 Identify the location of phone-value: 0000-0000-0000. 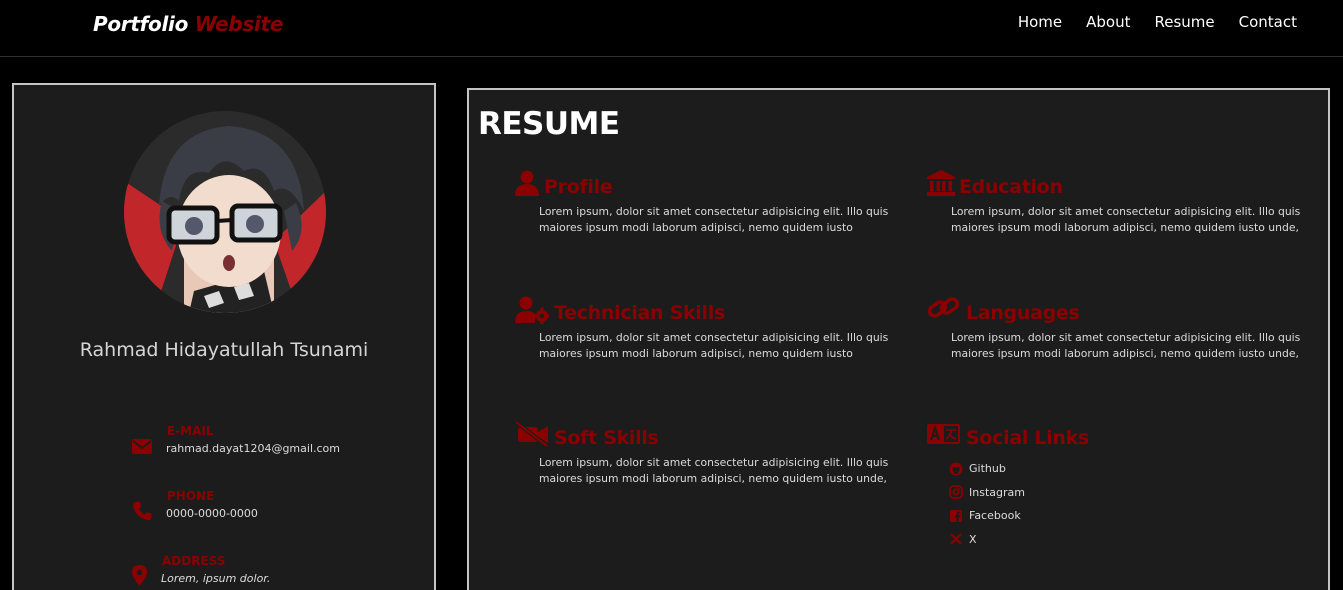
(212, 513).